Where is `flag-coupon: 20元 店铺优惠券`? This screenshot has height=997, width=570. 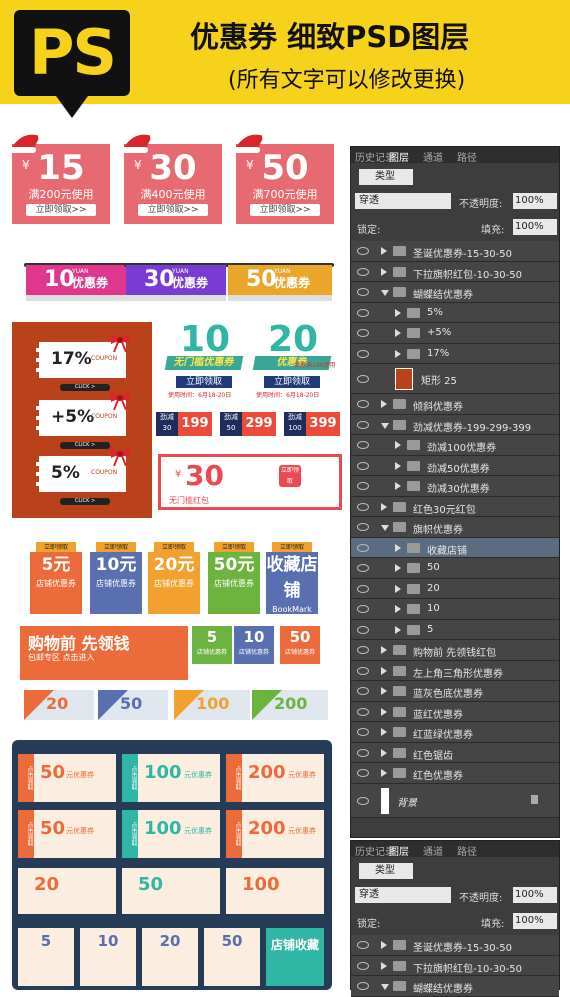 flag-coupon: 20元 店铺优惠券 is located at coordinates (174, 583).